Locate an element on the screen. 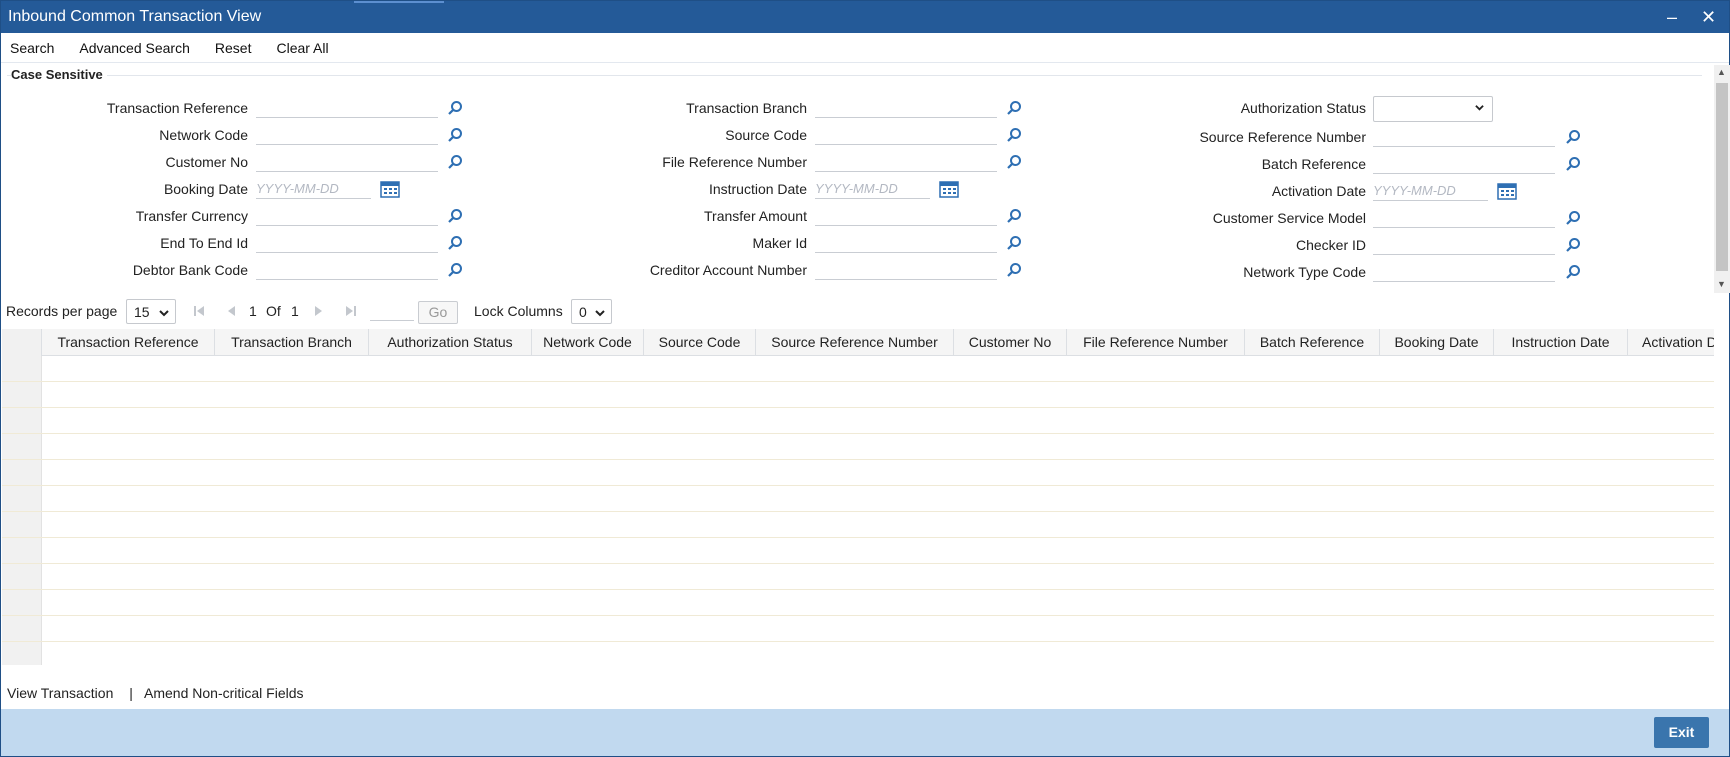 The width and height of the screenshot is (1730, 757). previous-page-icon is located at coordinates (231, 311).